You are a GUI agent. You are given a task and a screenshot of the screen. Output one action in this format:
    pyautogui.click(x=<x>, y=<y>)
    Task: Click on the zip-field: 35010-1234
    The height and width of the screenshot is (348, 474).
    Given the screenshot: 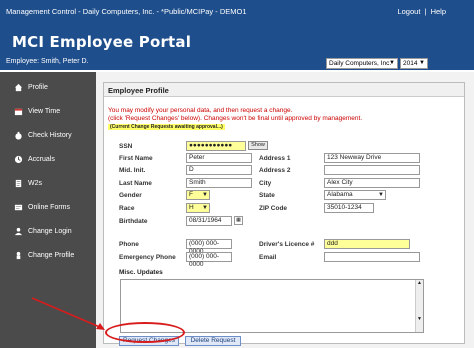 What is the action you would take?
    pyautogui.click(x=349, y=208)
    